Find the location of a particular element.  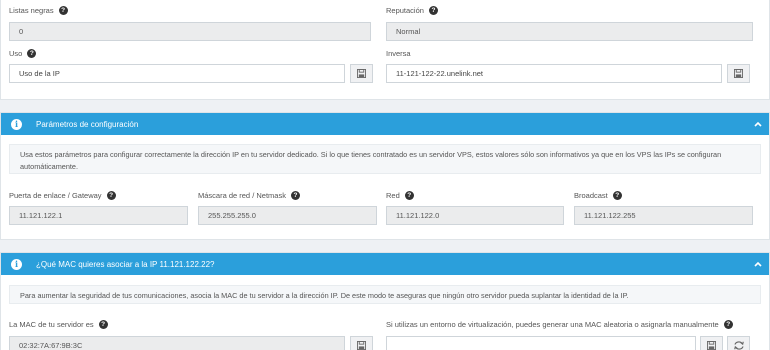

server-mac-field: 02:32:7A:67:9B:3C is located at coordinates (177, 343).